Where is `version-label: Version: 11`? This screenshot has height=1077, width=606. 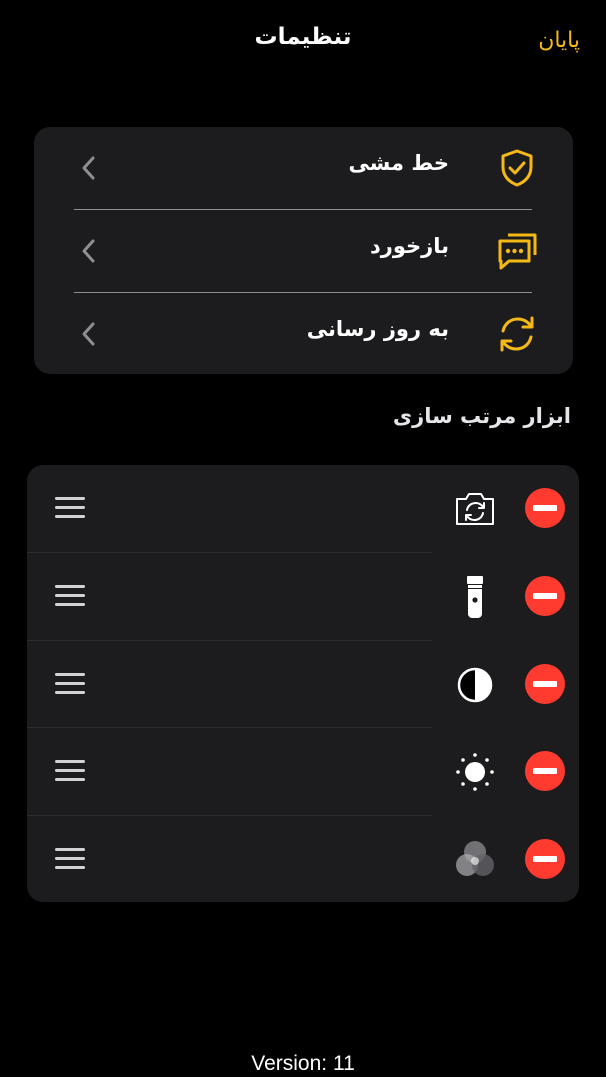
version-label: Version: 11 is located at coordinates (303, 1063).